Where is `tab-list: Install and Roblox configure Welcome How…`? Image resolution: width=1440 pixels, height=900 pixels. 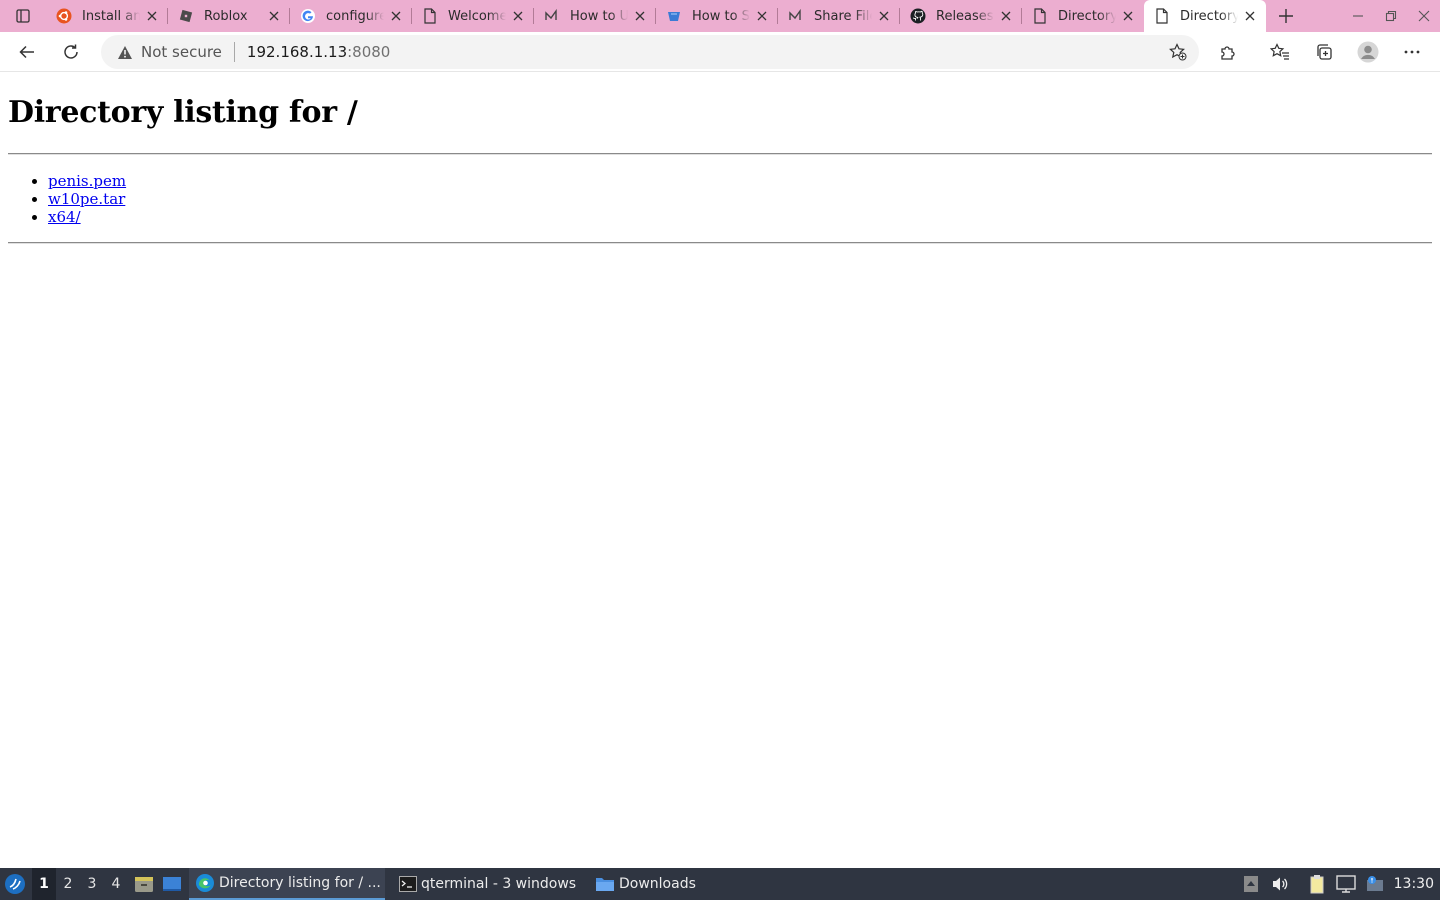 tab-list: Install and Roblox configure Welcome How… is located at coordinates (656, 16).